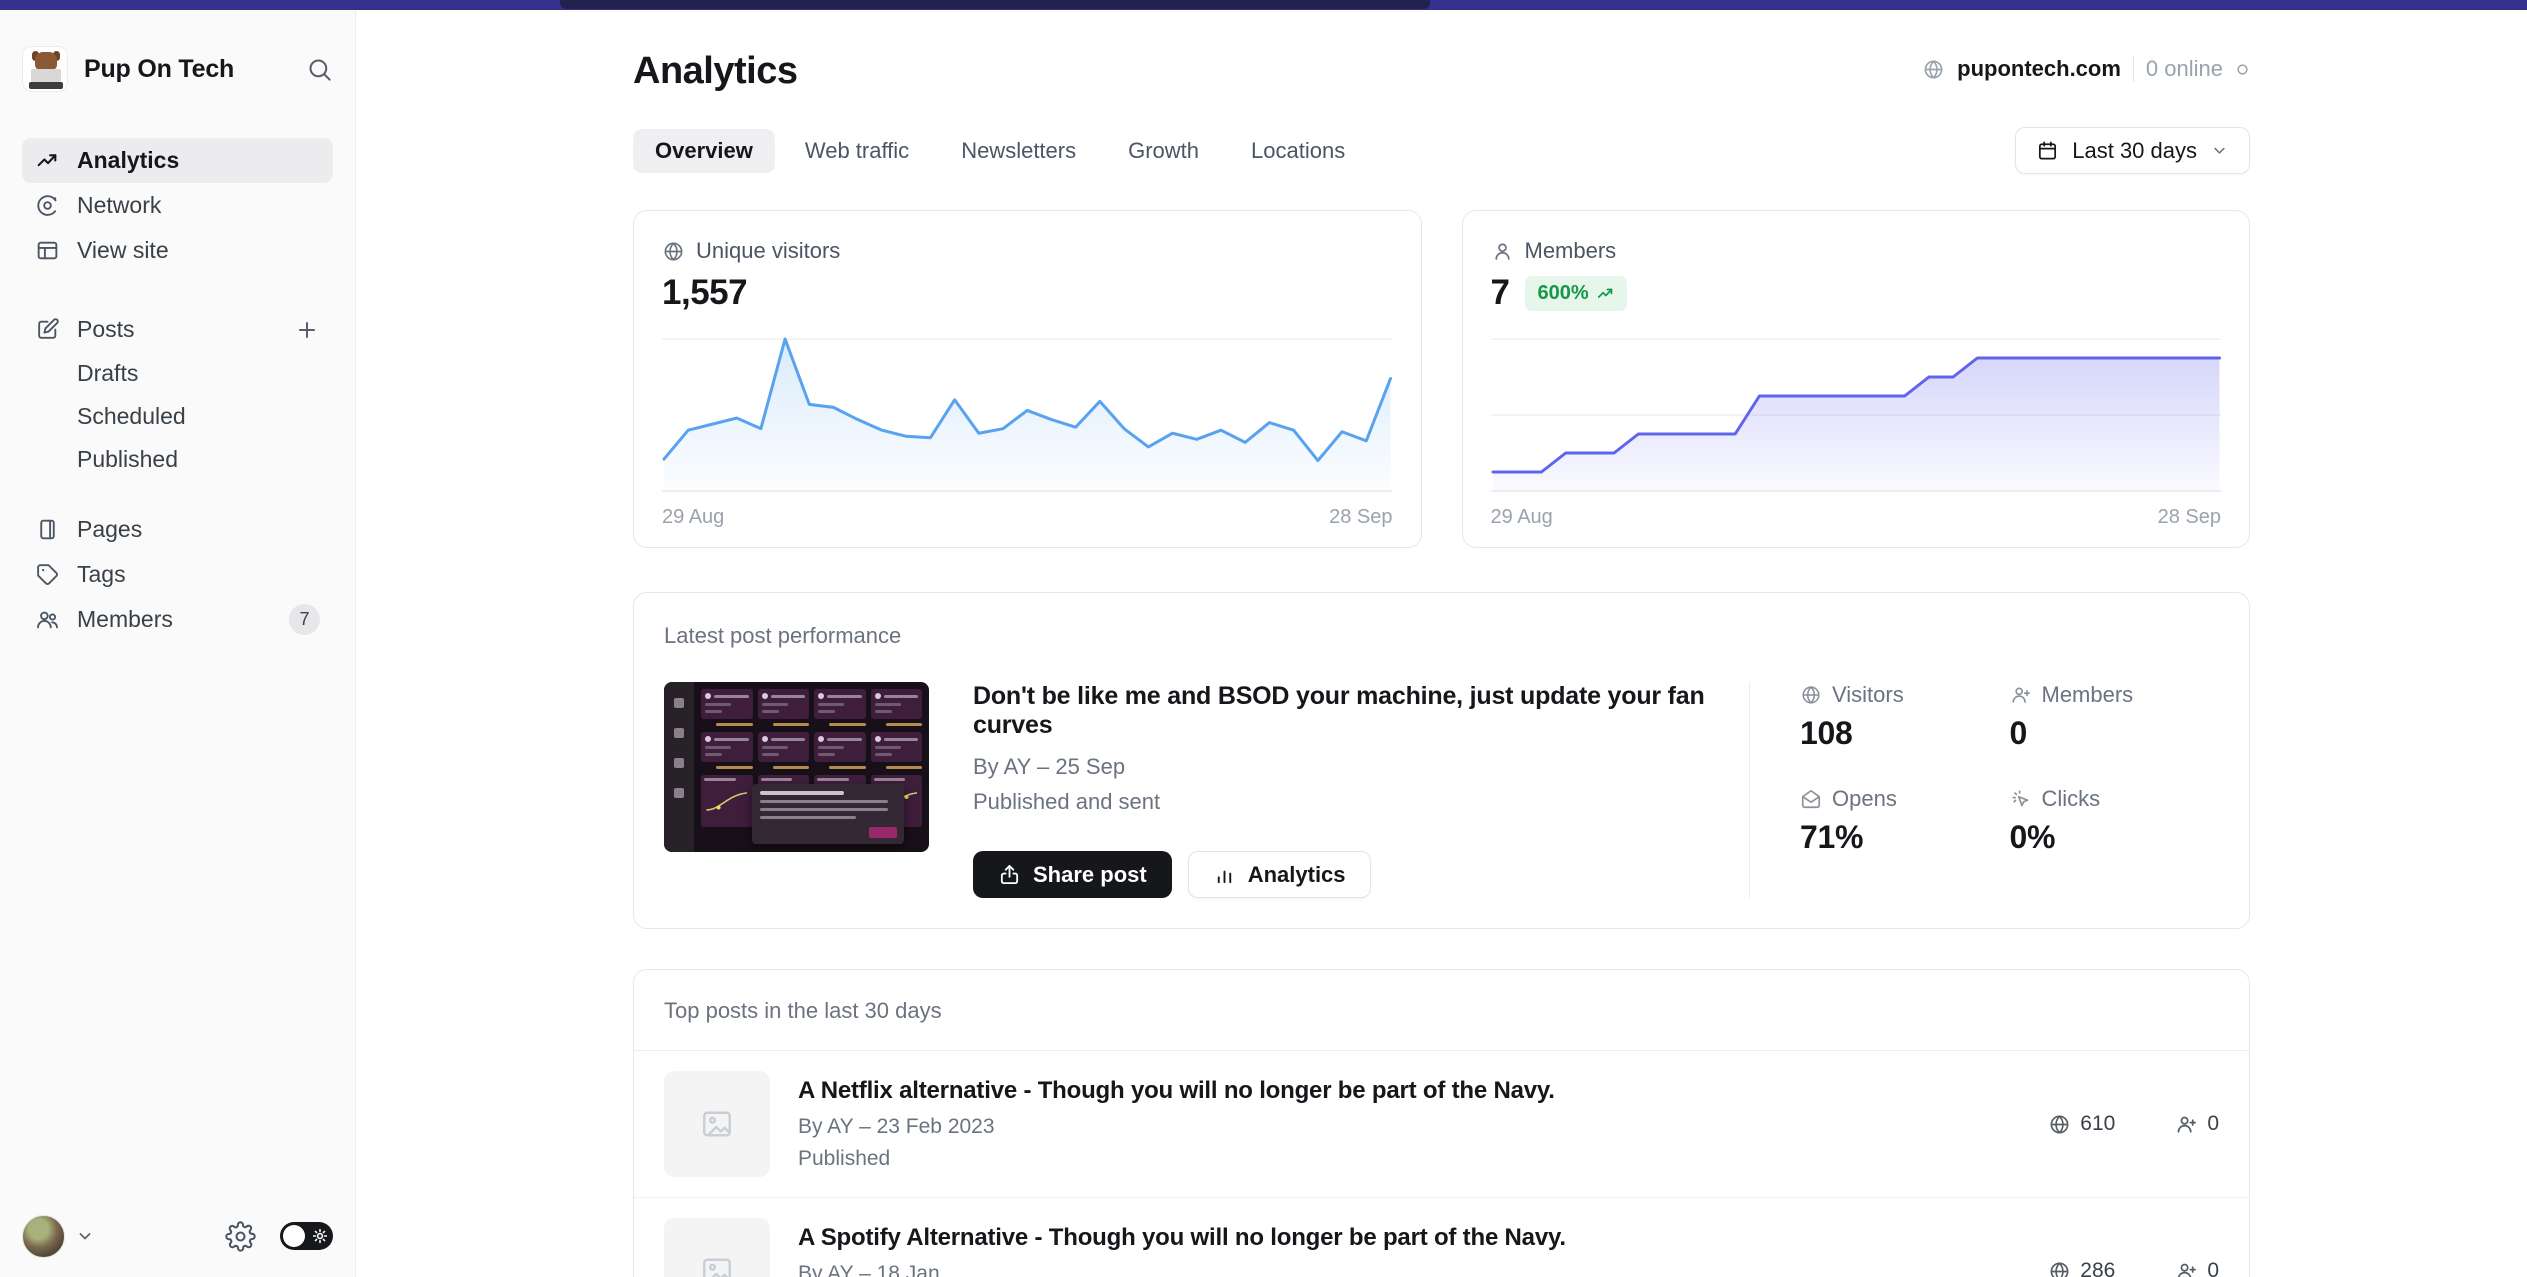 This screenshot has width=2527, height=1277. What do you see at coordinates (294, 1236) in the screenshot?
I see `toggle-knob` at bounding box center [294, 1236].